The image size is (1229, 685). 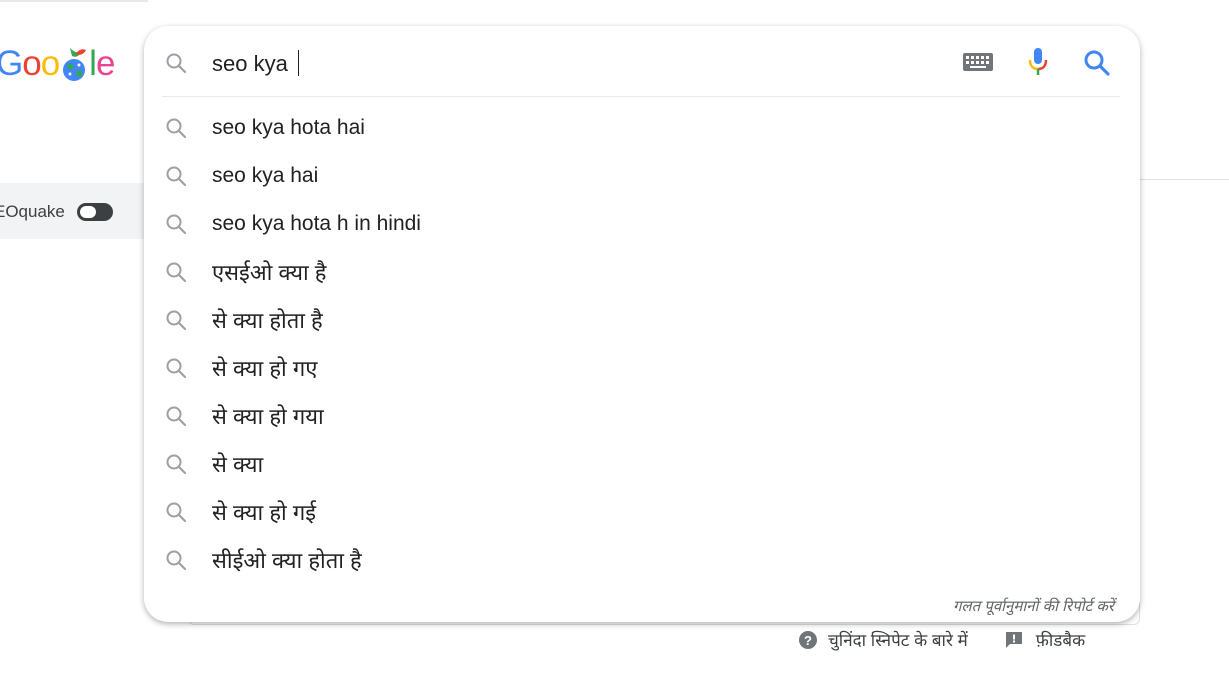 What do you see at coordinates (288, 127) in the screenshot?
I see `suggestion-text: seo kya hota hai` at bounding box center [288, 127].